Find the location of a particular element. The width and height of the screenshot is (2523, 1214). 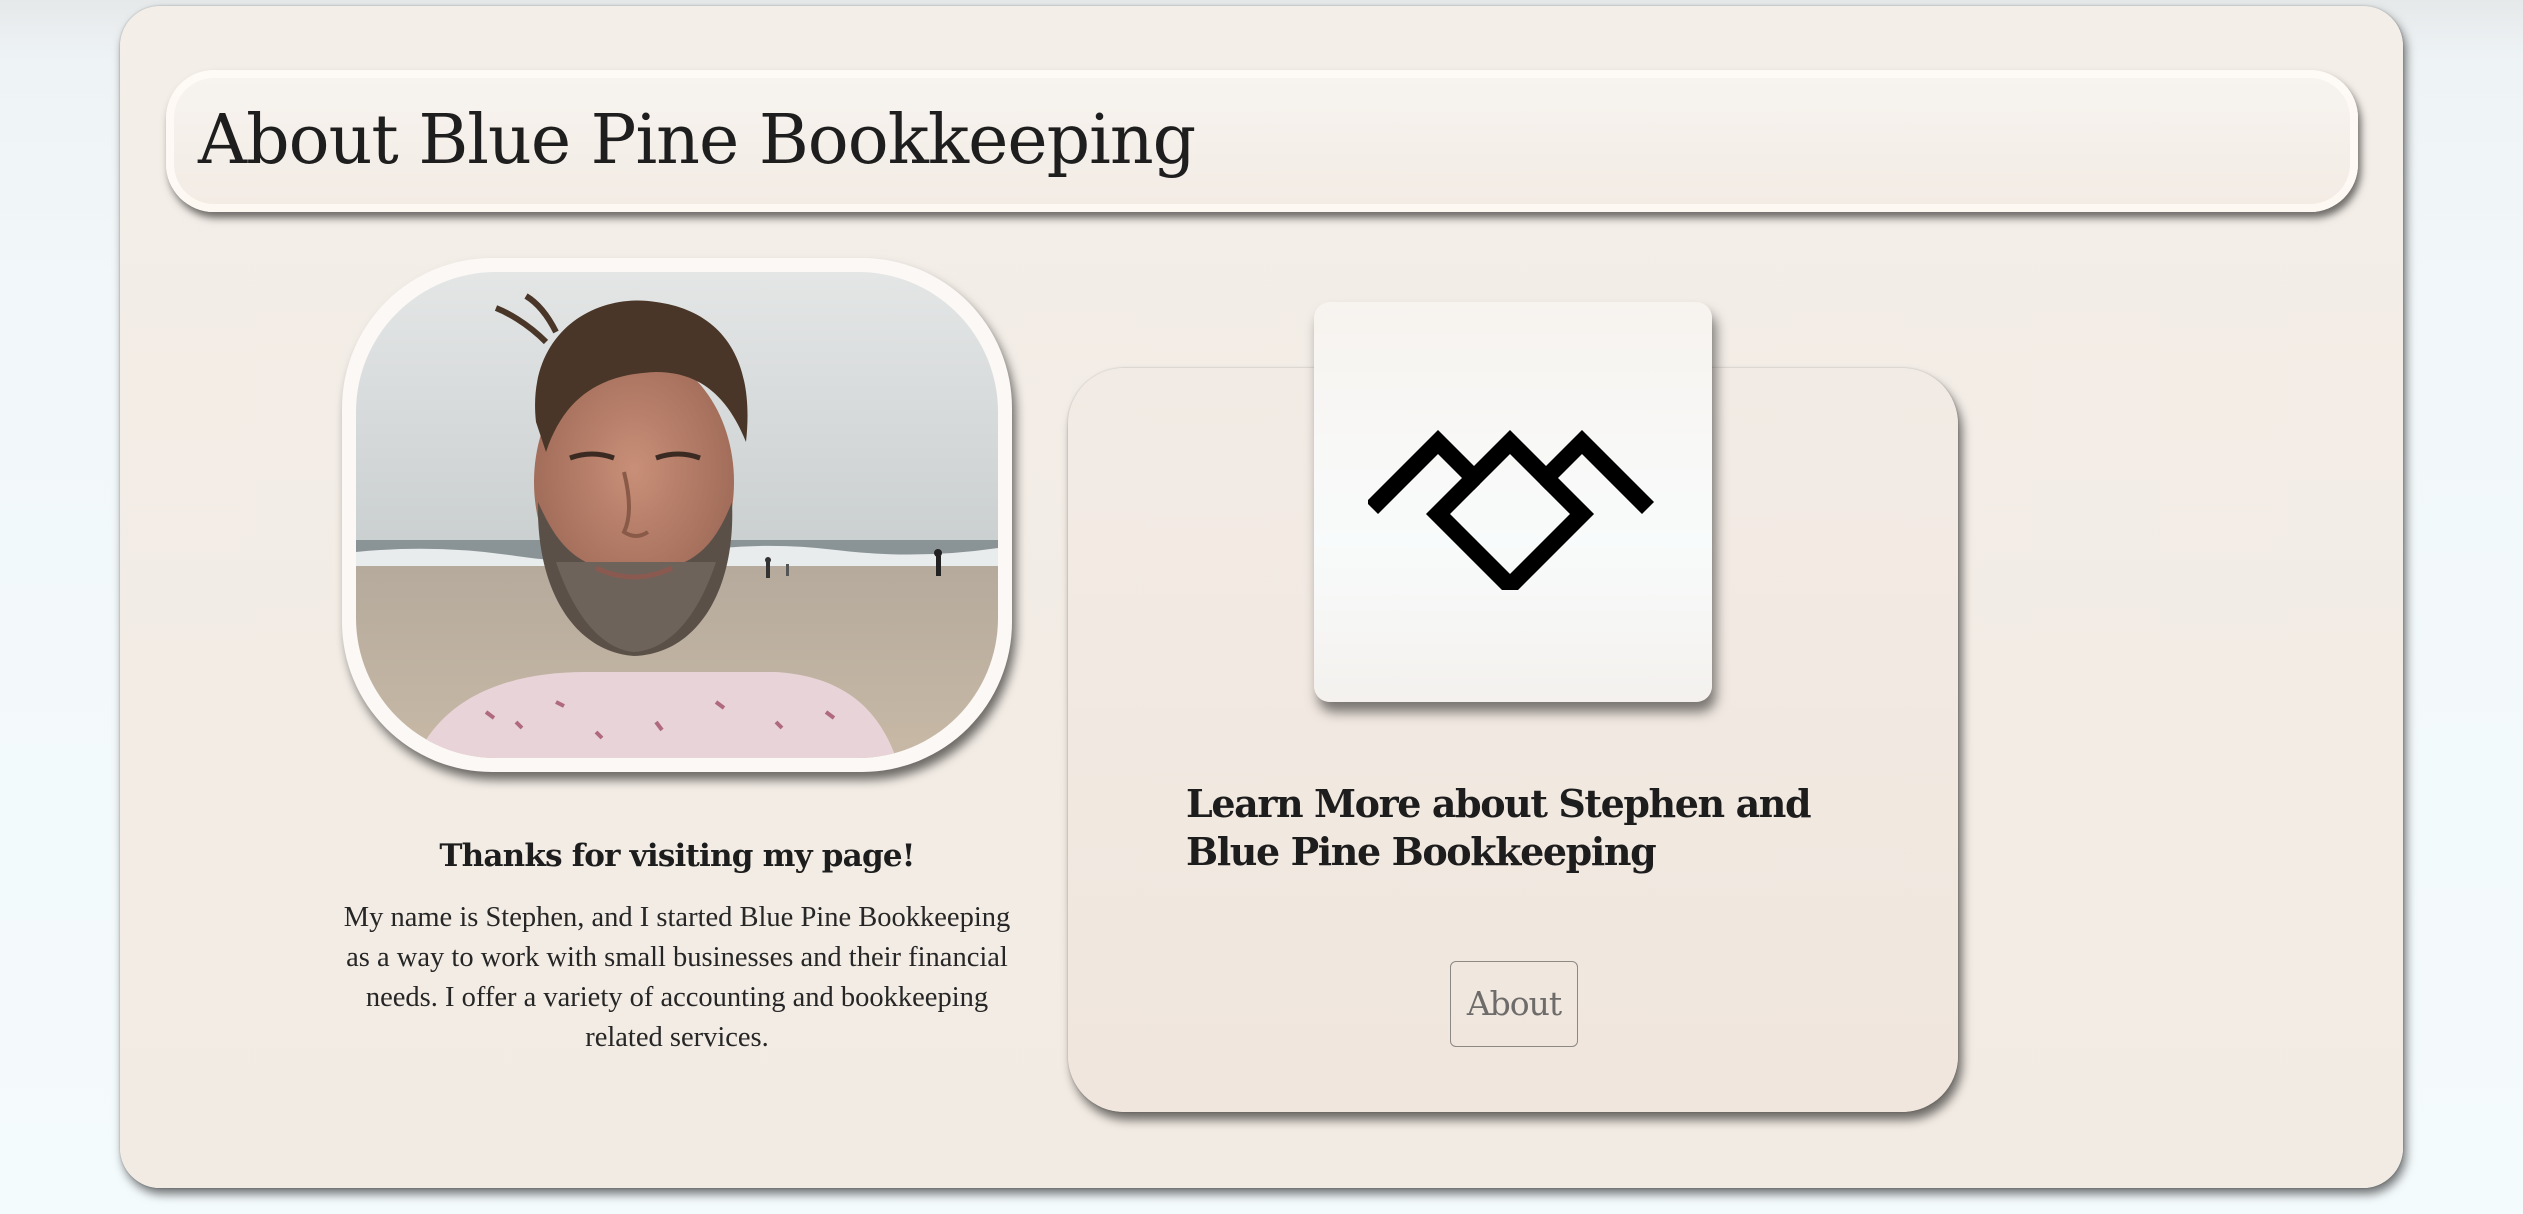

profile-photo-frame is located at coordinates (677, 515).